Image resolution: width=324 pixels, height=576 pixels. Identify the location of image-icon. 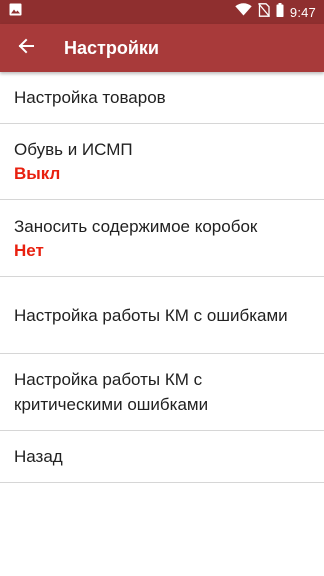
(15, 12).